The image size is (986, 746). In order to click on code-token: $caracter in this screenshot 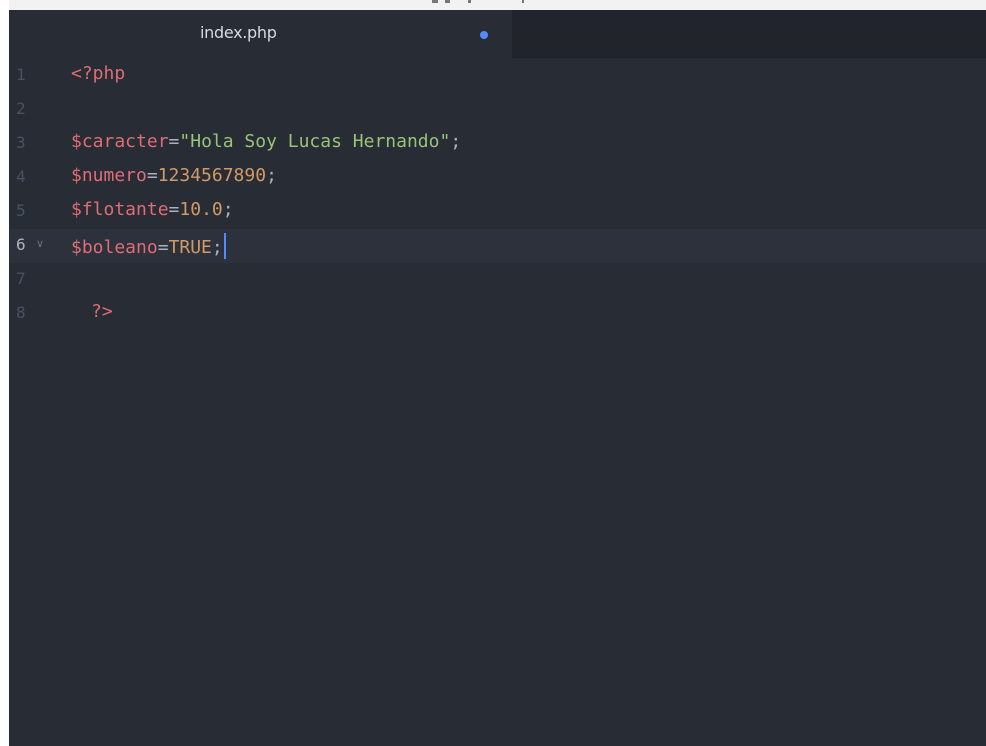, I will do `click(120, 141)`.